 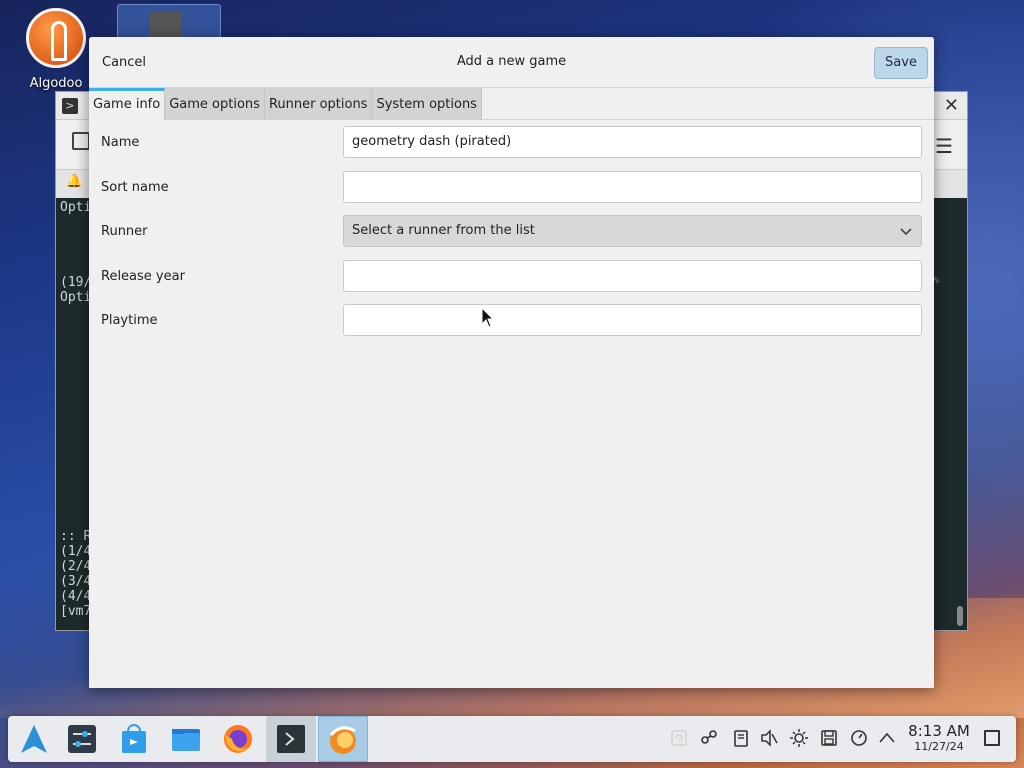 I want to click on terminal-icon, so click(x=291, y=739).